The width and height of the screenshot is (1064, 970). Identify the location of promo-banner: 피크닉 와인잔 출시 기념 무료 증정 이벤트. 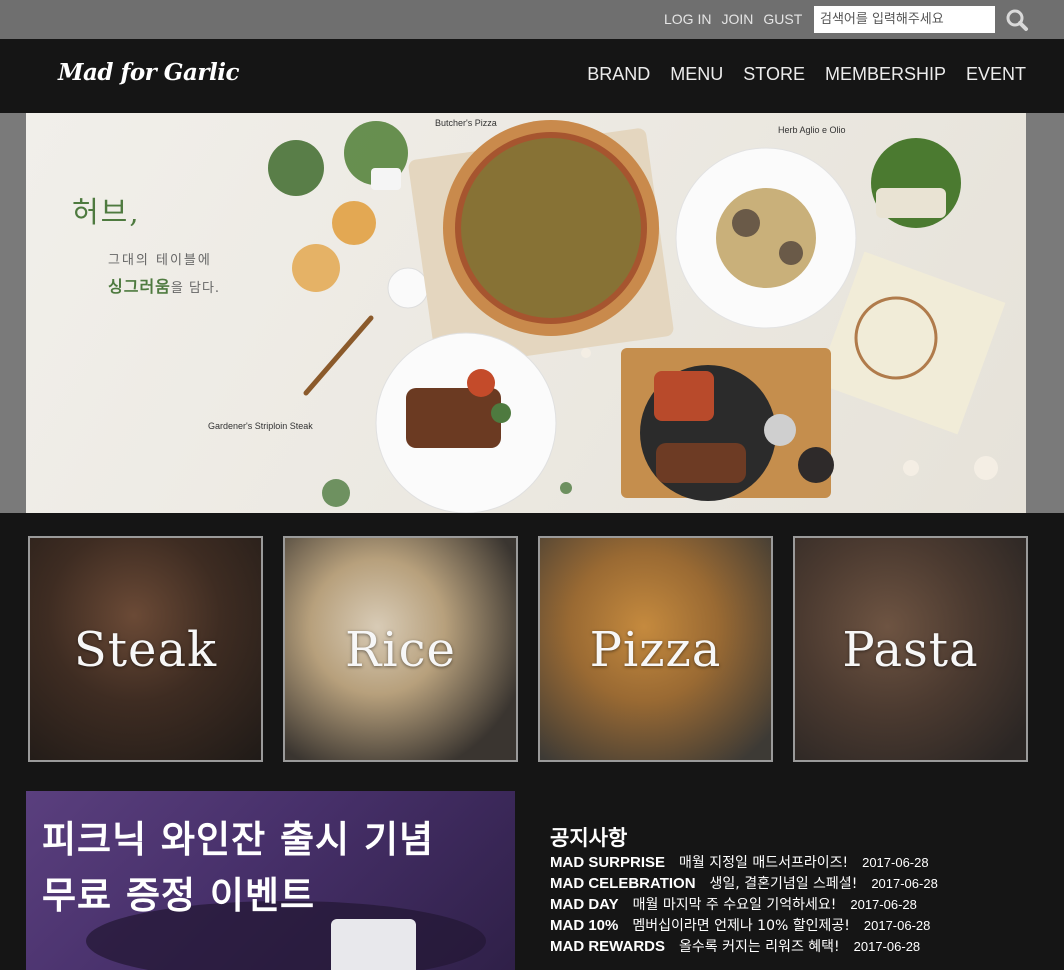
(270, 880).